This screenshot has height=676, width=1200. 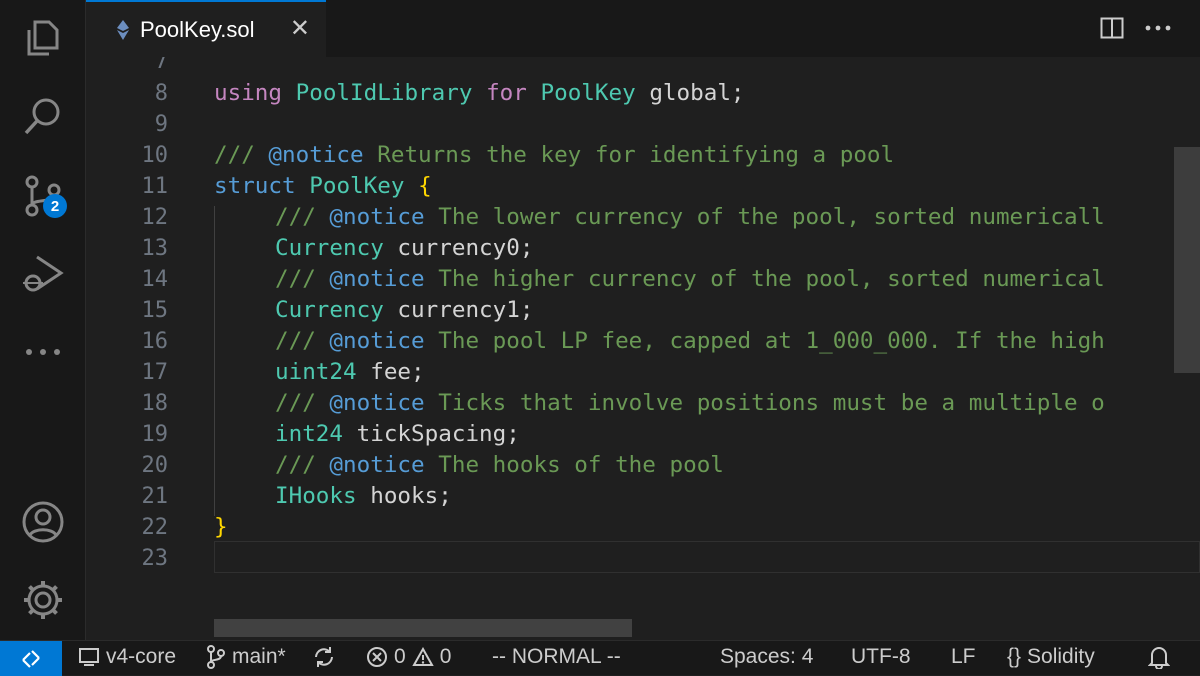 What do you see at coordinates (43, 320) in the screenshot?
I see `activity-bar: 2` at bounding box center [43, 320].